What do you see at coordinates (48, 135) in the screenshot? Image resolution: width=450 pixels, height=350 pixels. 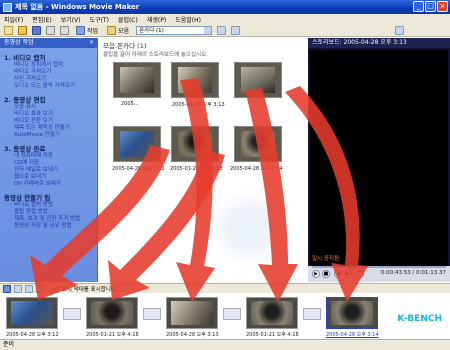 I see `task-link: AutoMovie 만들기` at bounding box center [48, 135].